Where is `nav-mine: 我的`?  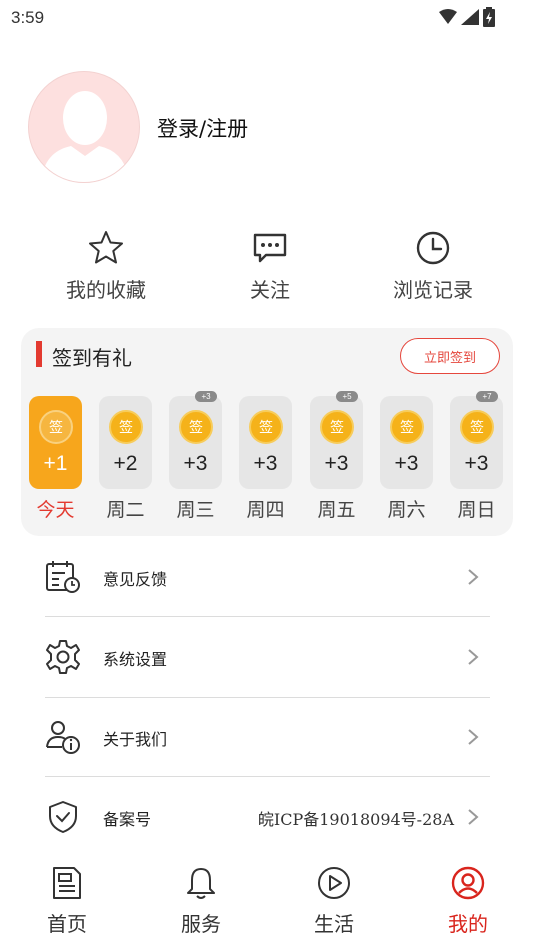 nav-mine: 我的 is located at coordinates (468, 901).